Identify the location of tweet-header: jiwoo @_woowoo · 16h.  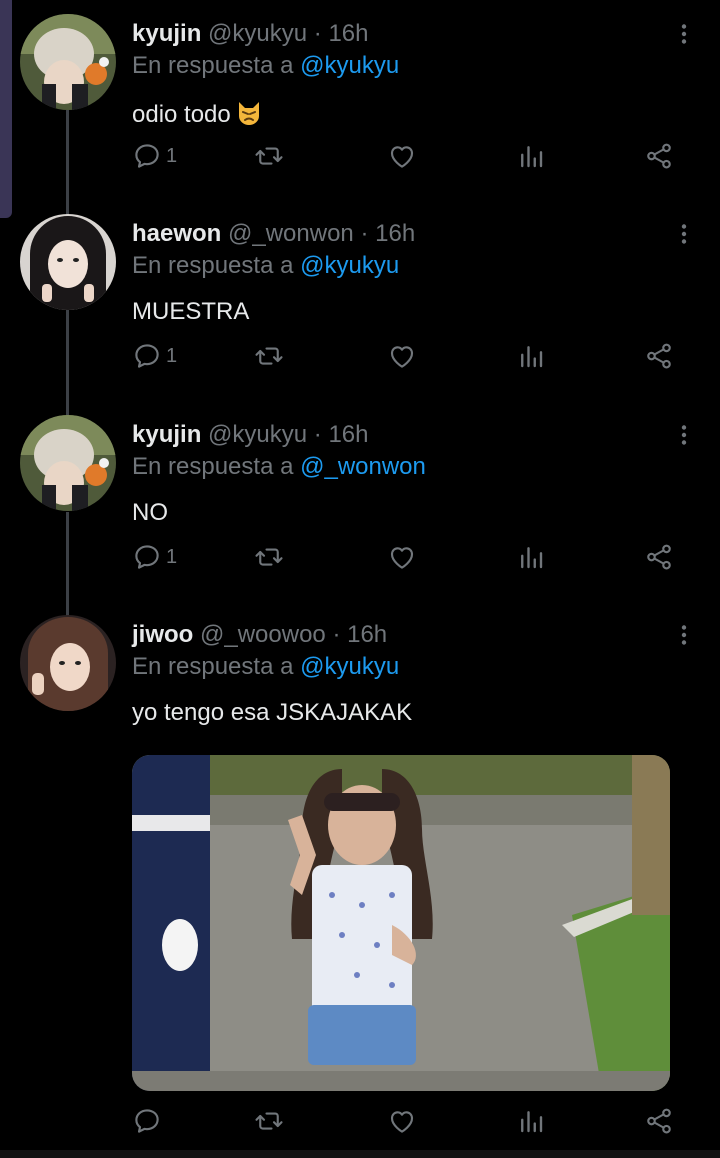
(259, 635).